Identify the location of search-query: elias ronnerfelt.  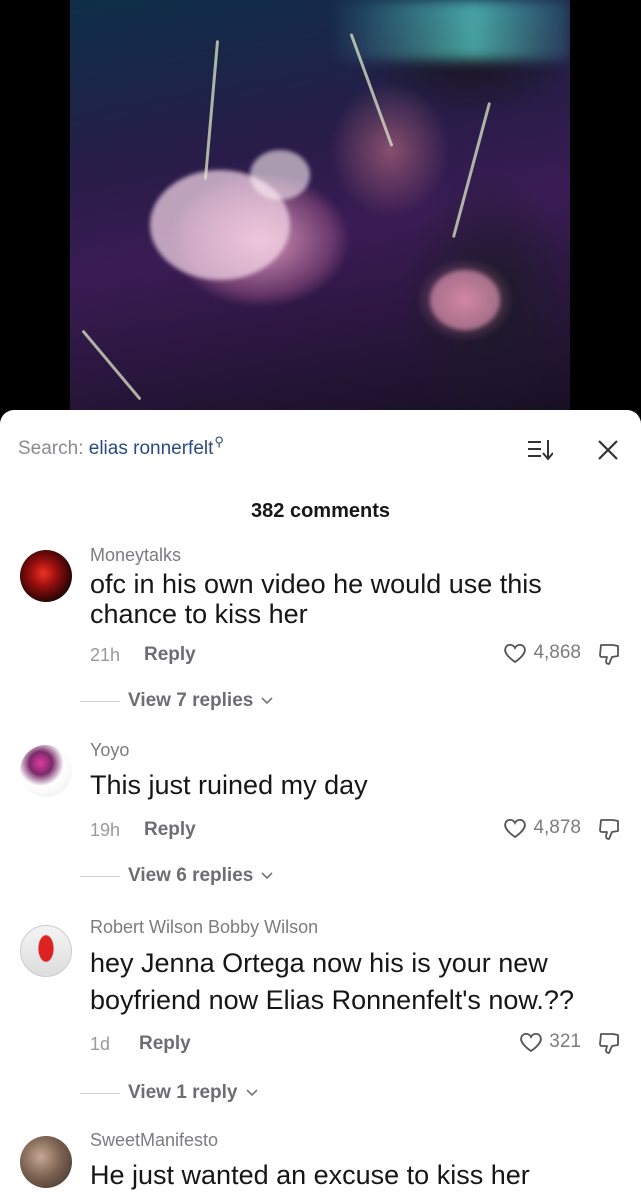
(151, 448).